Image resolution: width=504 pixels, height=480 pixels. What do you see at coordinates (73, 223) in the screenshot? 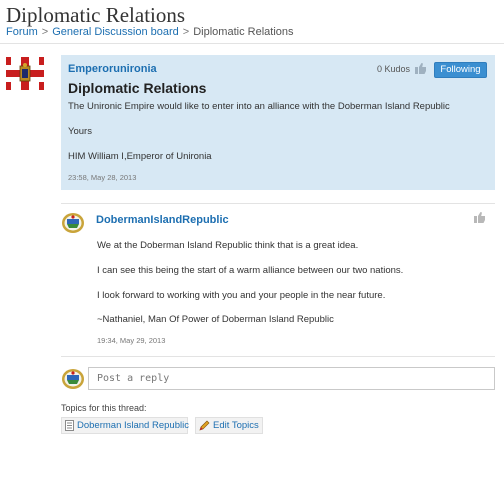
I see `island-emblem-avatar` at bounding box center [73, 223].